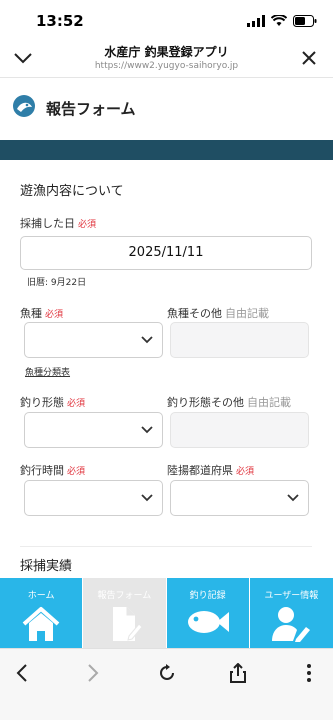 Image resolution: width=333 pixels, height=720 pixels. Describe the element at coordinates (47, 223) in the screenshot. I see `date-label-text: 採捕した日` at that location.